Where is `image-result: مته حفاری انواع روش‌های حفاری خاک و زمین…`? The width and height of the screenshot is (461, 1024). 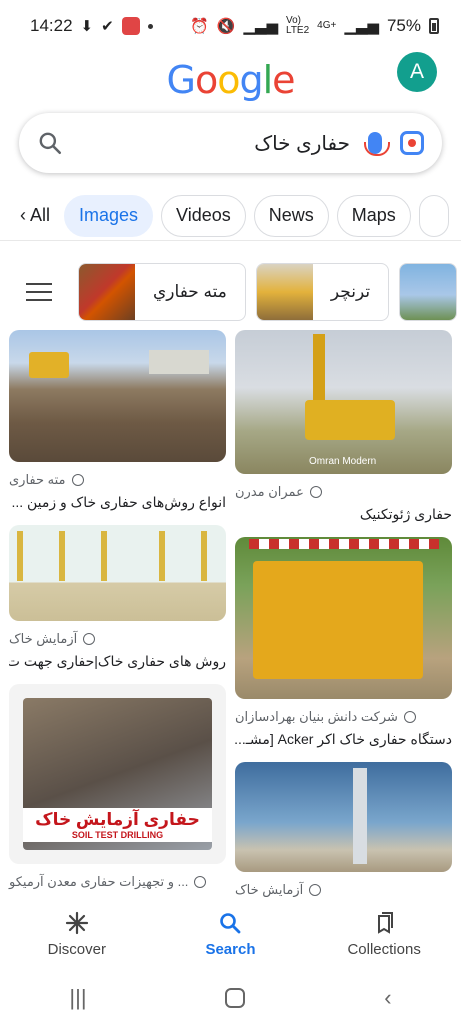 image-result: مته حفاری انواع روش‌های حفاری خاک و زمین… is located at coordinates (117, 420).